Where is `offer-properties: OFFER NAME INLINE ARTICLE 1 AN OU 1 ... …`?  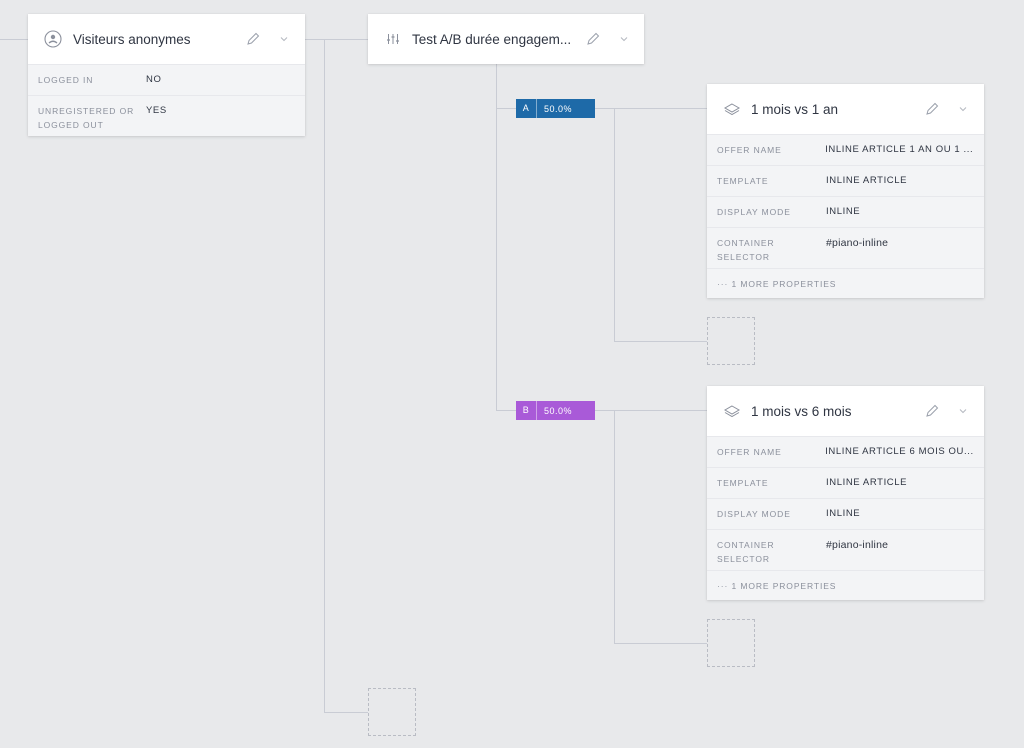
offer-properties: OFFER NAME INLINE ARTICLE 1 AN OU 1 ... … is located at coordinates (845, 216).